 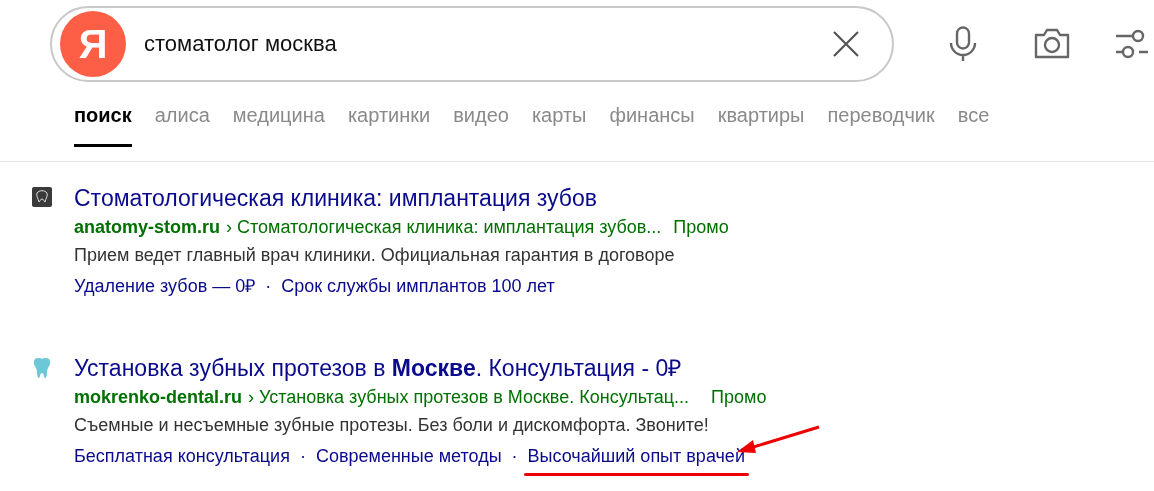 What do you see at coordinates (147, 227) in the screenshot?
I see `domain-link: anatomy-stom.ru` at bounding box center [147, 227].